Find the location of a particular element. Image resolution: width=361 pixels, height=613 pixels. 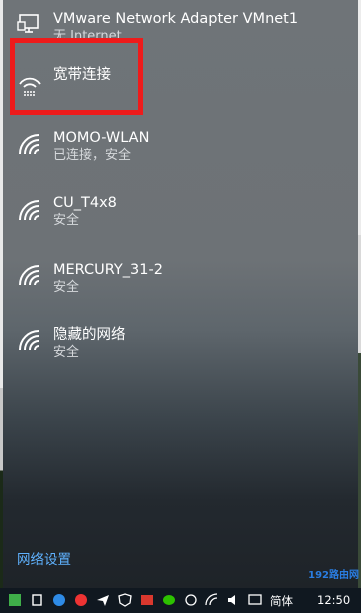

volume-icon is located at coordinates (233, 600).